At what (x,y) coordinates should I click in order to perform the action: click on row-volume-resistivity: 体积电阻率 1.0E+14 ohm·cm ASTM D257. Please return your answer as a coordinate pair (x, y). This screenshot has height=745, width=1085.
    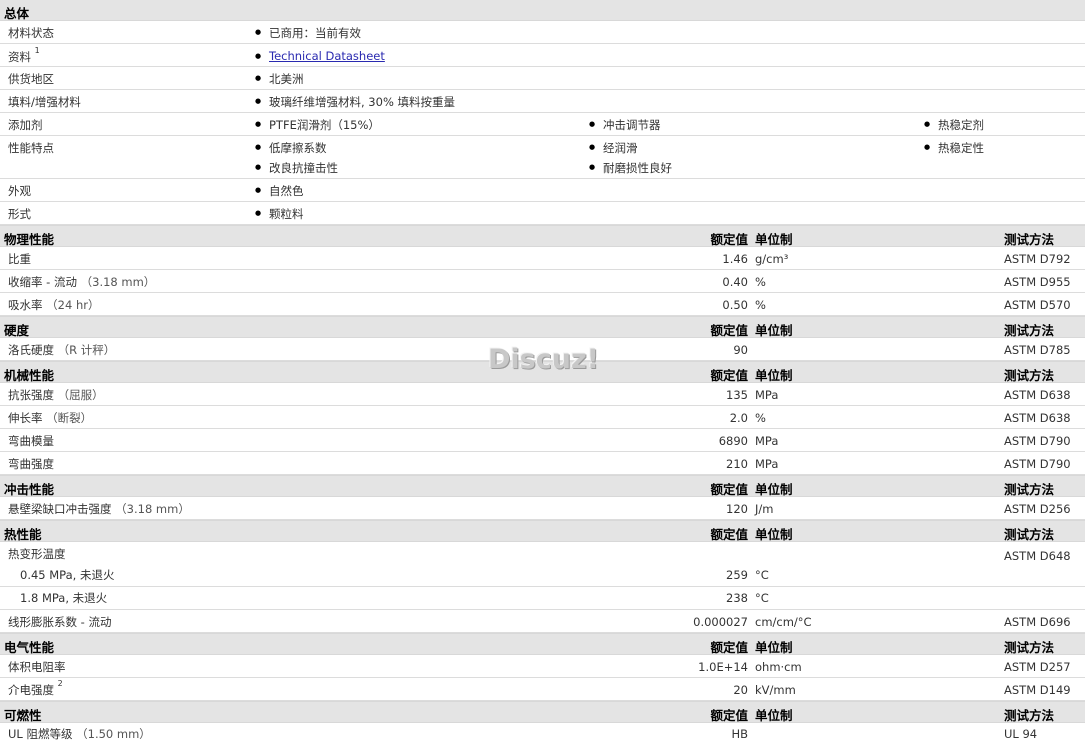
    Looking at the image, I should click on (542, 666).